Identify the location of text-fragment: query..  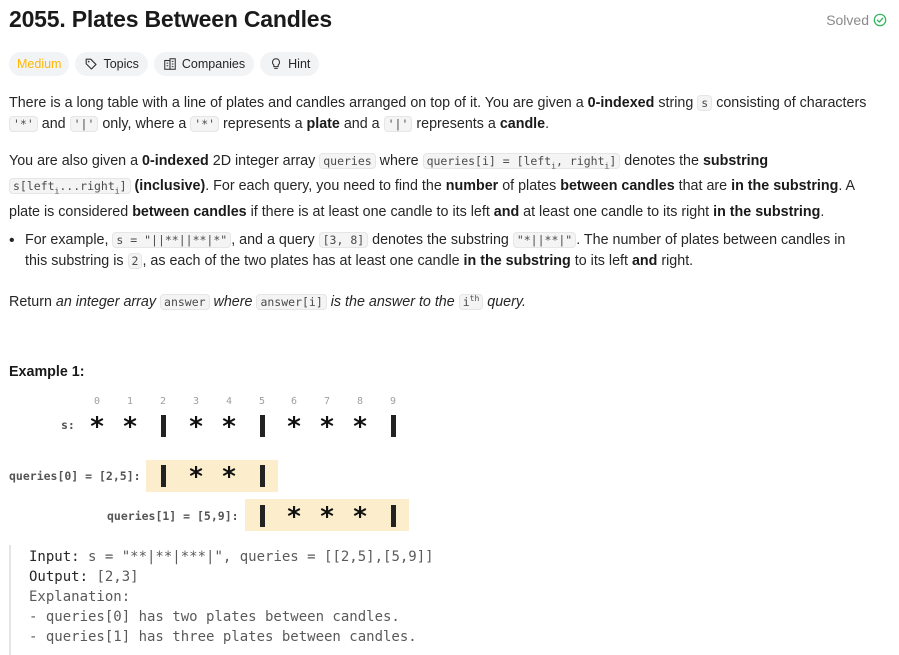
(504, 301).